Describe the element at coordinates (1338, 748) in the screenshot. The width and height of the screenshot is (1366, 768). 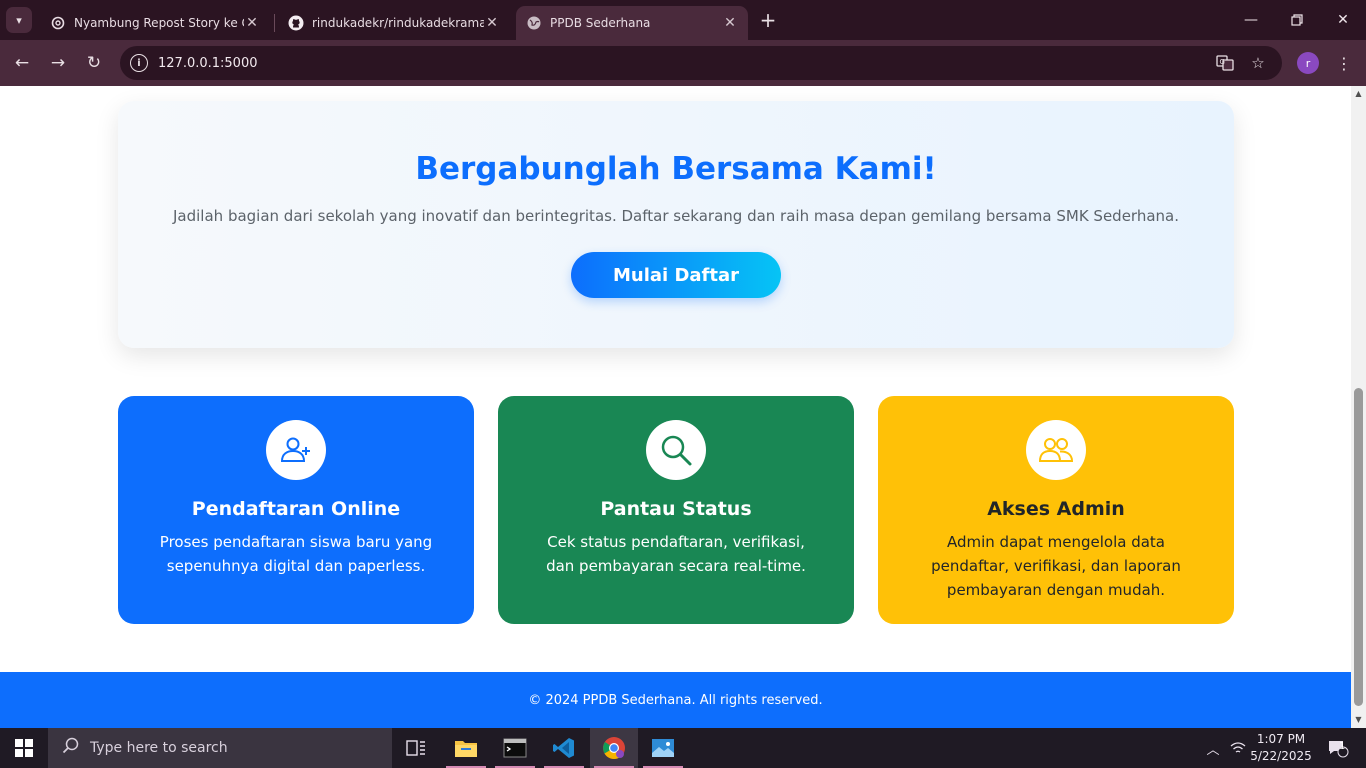
I see `notification-center-icon: 1` at that location.